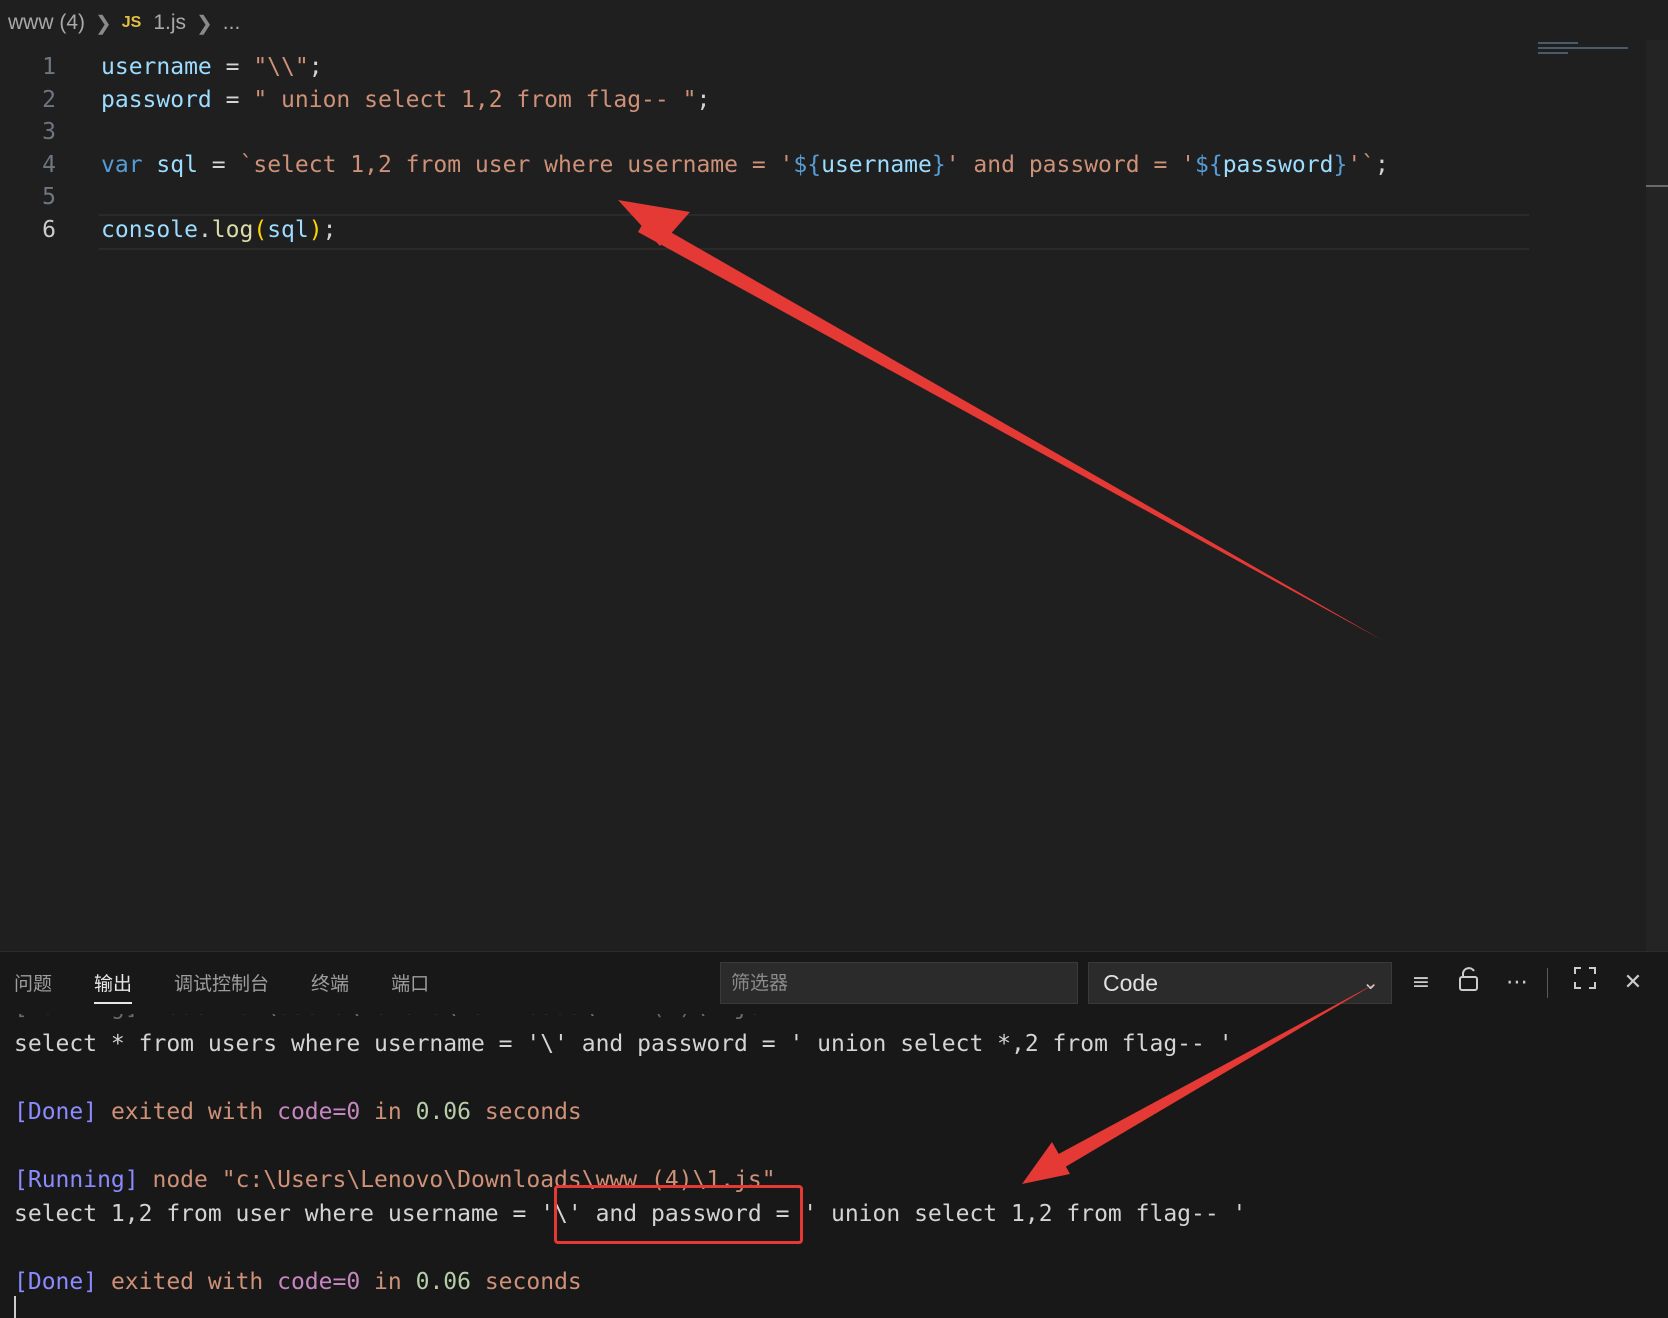 Image resolution: width=1668 pixels, height=1318 pixels. What do you see at coordinates (219, 229) in the screenshot?
I see `code-text: console.log(sql);` at bounding box center [219, 229].